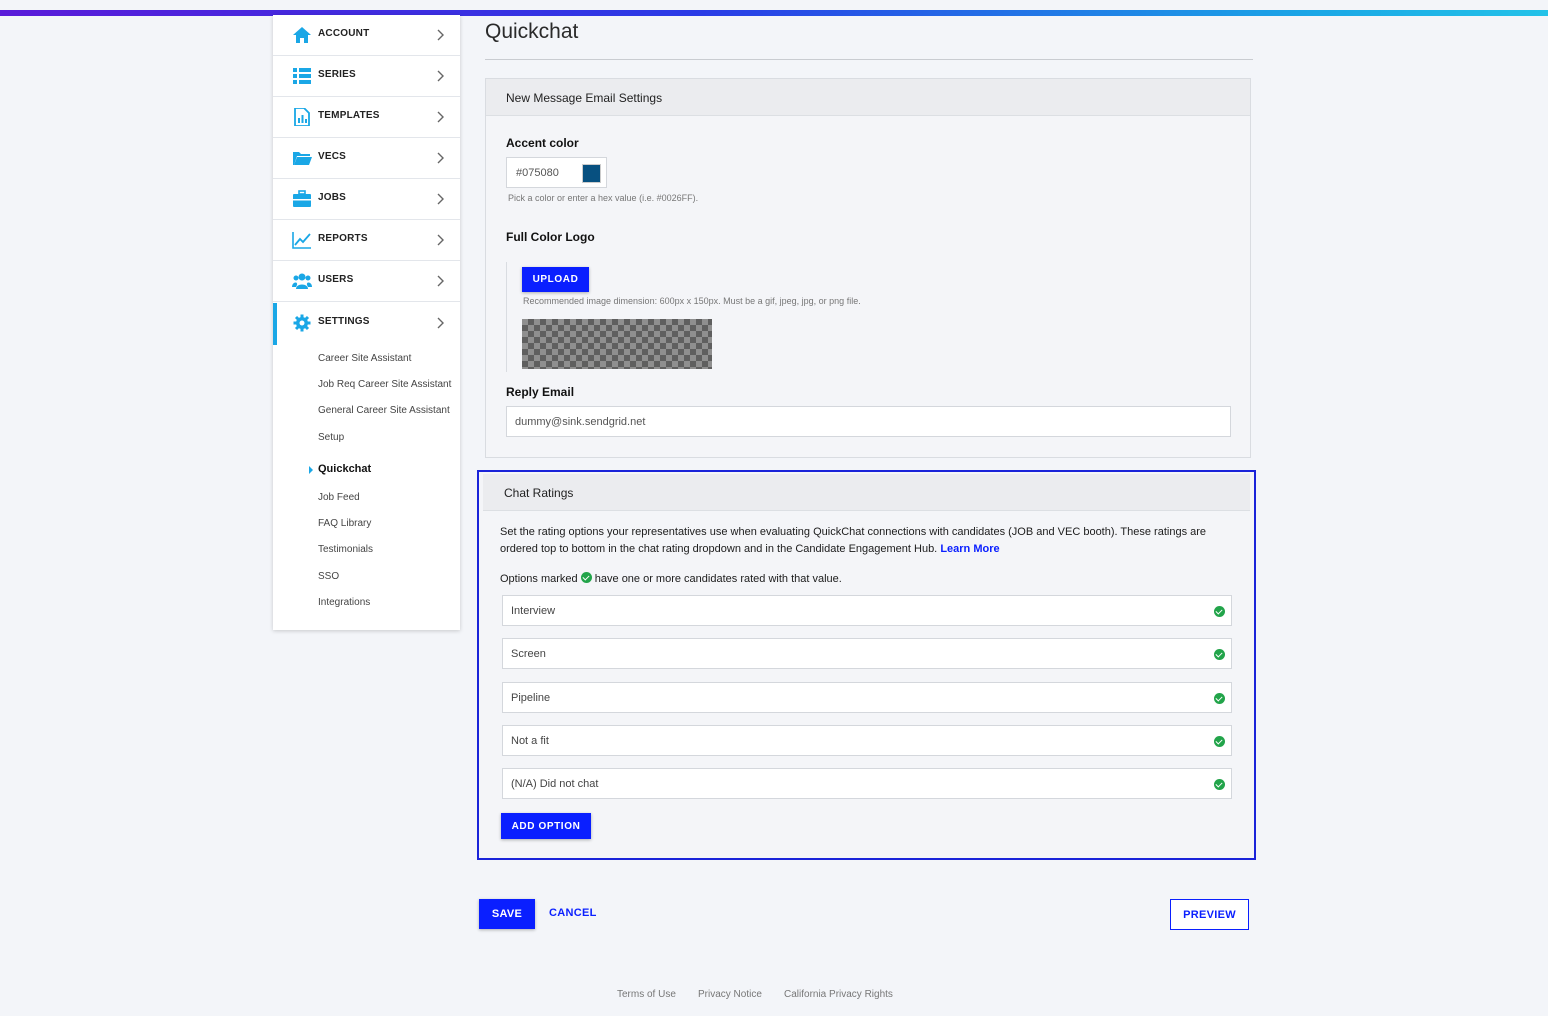  Describe the element at coordinates (507, 914) in the screenshot. I see `save-button: SAVE` at that location.